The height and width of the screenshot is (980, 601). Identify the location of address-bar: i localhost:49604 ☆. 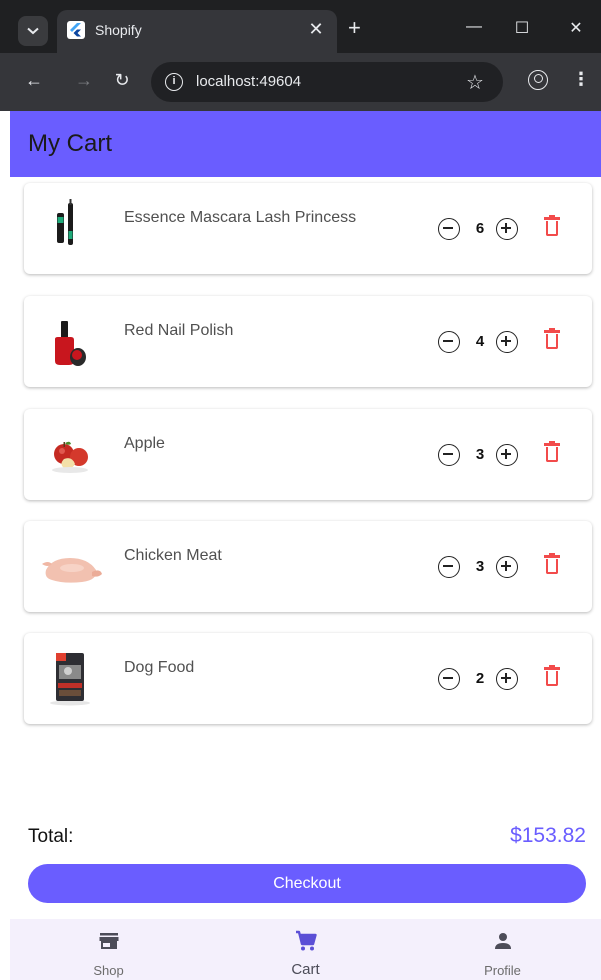
(327, 82).